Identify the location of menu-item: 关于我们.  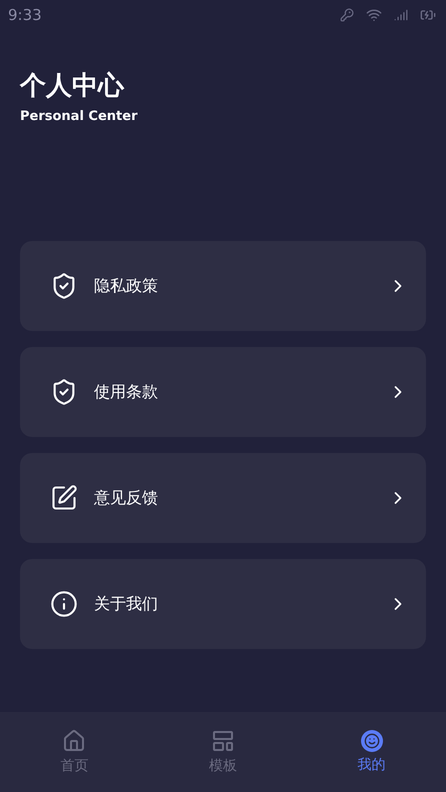
(223, 604).